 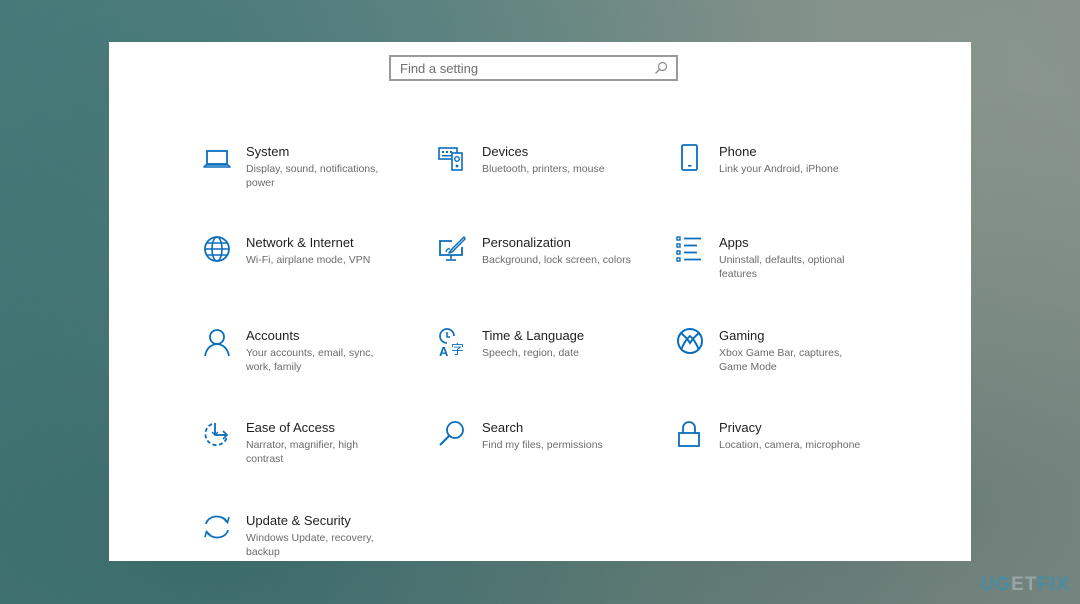 I want to click on watermark-part: UG, so click(x=996, y=584).